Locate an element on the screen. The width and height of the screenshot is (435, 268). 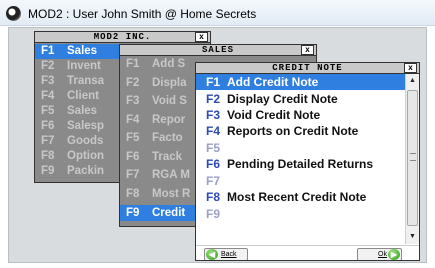
credit-note-item-f5: F5 is located at coordinates (301, 148).